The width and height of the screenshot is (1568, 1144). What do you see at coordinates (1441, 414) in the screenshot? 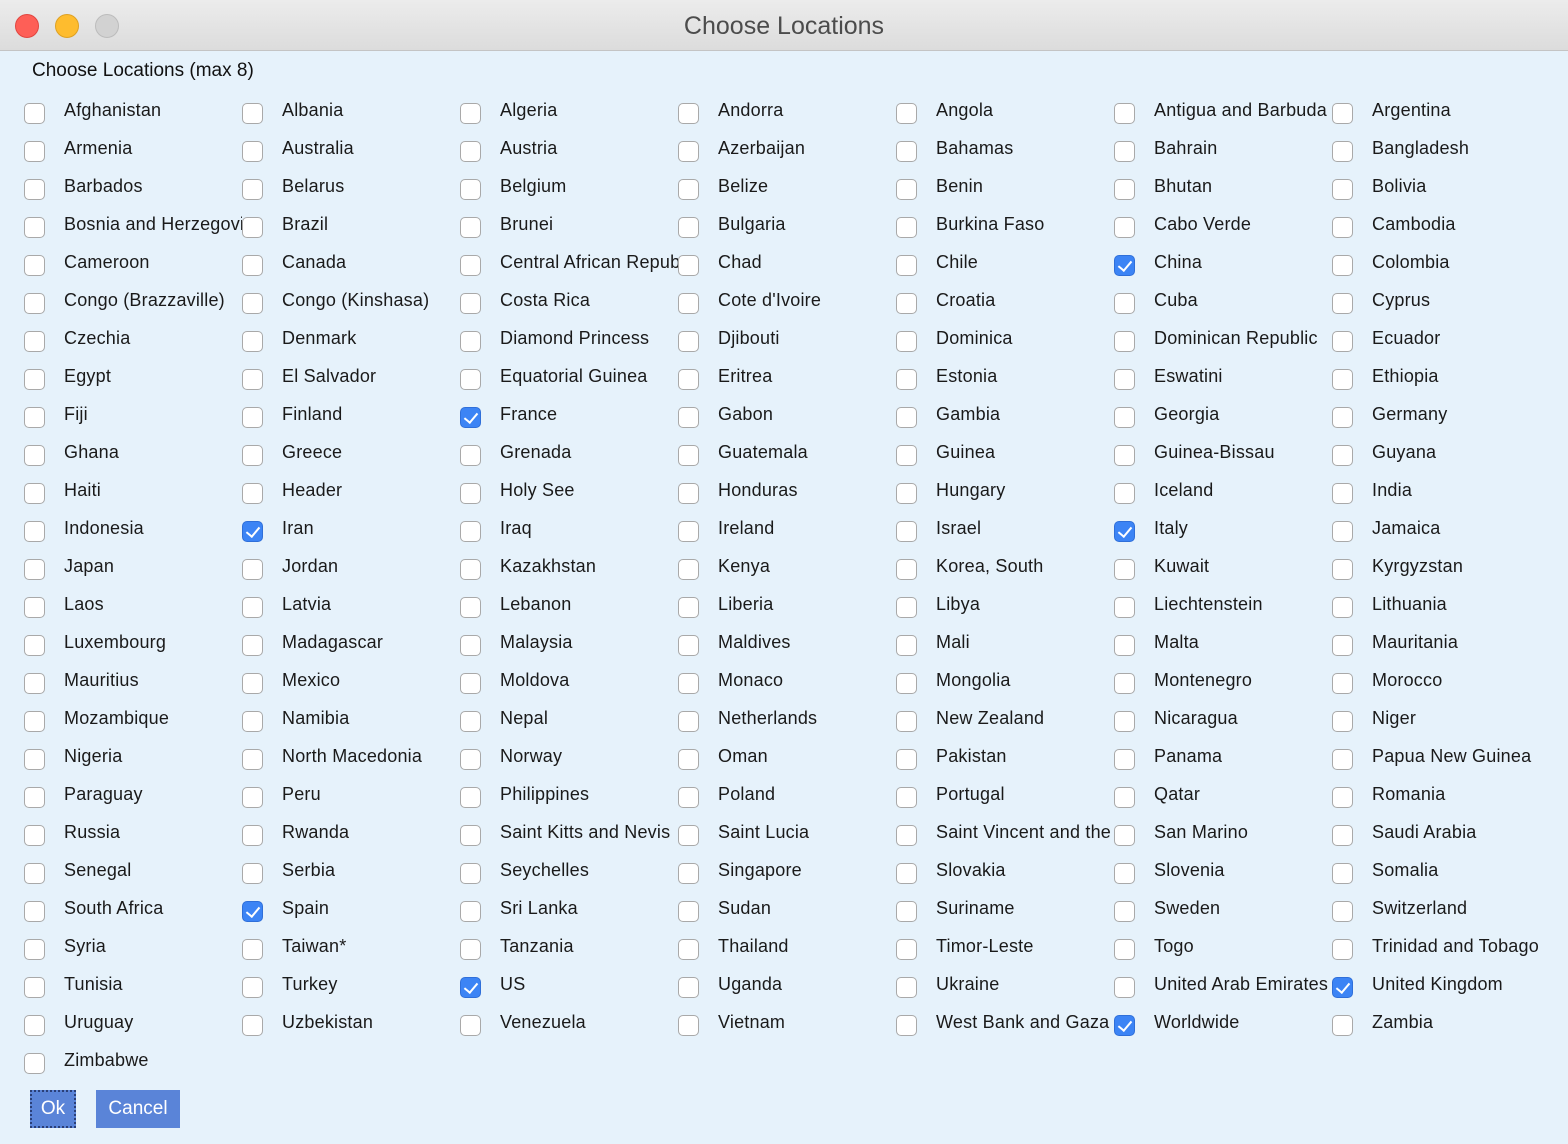
I see `location-option: Germany` at bounding box center [1441, 414].